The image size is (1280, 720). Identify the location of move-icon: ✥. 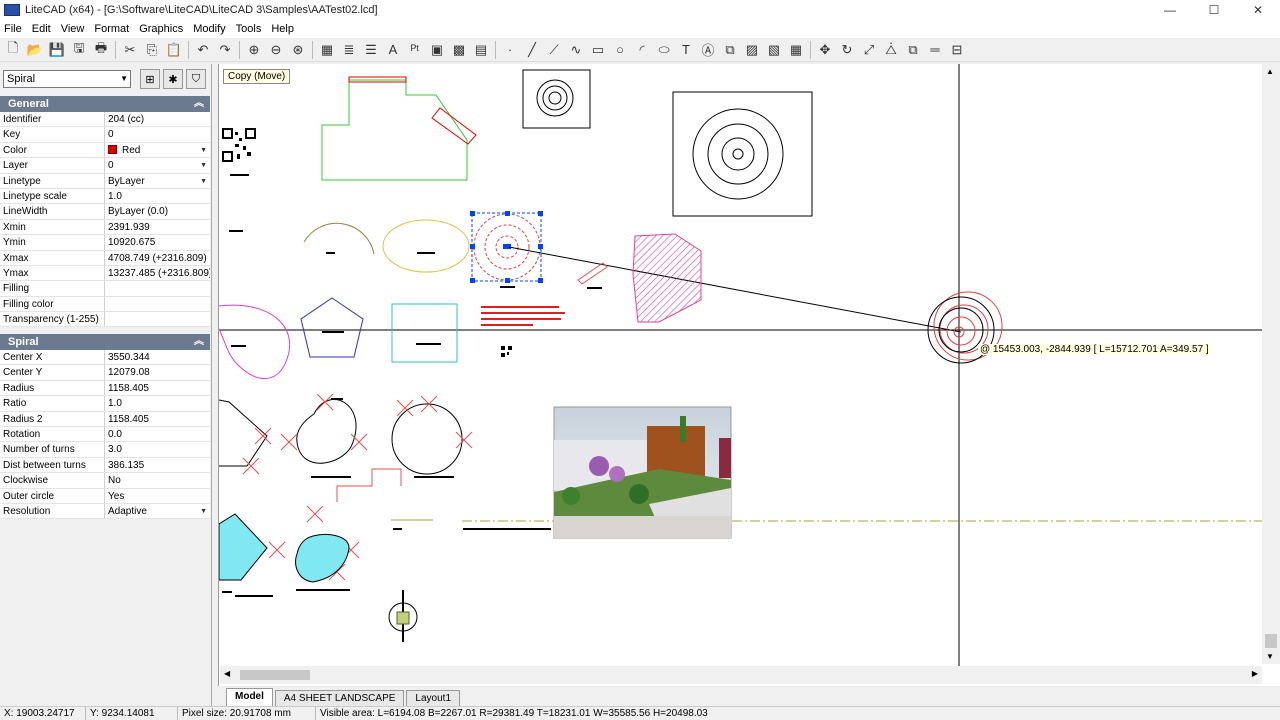
(825, 50).